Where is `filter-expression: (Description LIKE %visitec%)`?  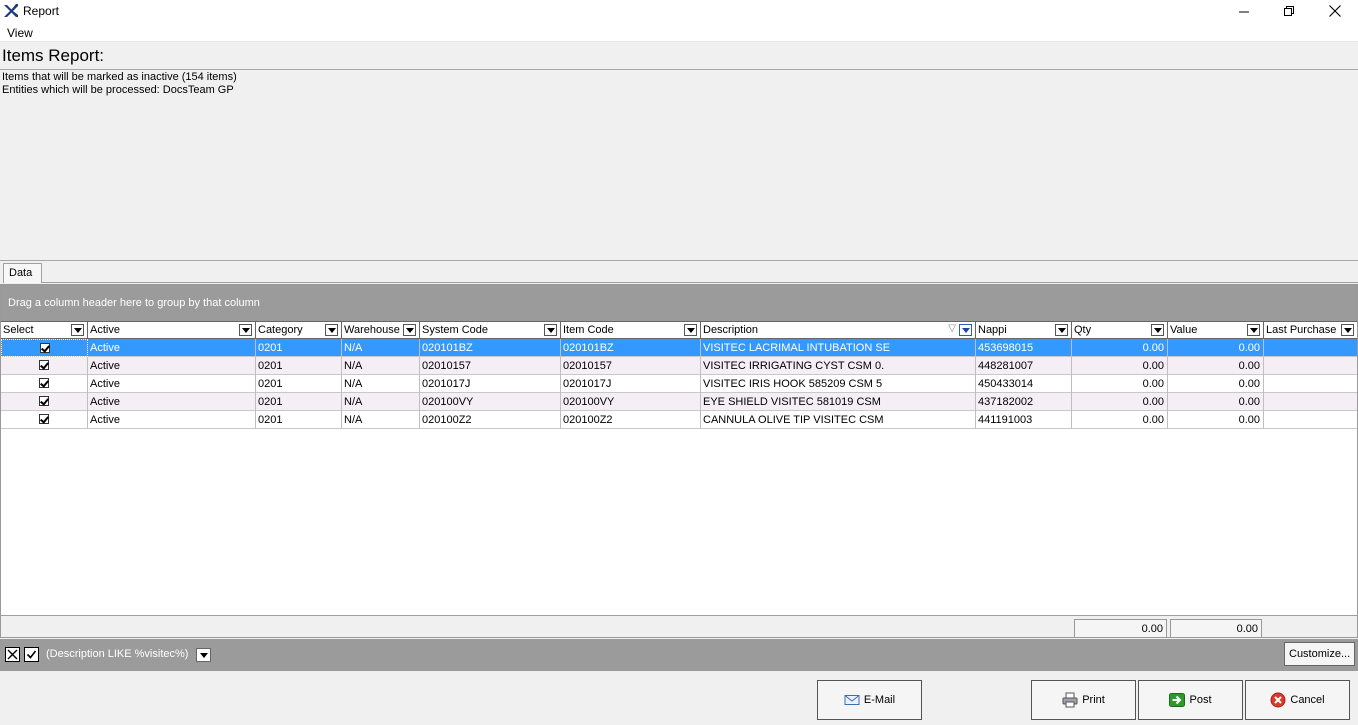
filter-expression: (Description LIKE %visitec%) is located at coordinates (117, 654).